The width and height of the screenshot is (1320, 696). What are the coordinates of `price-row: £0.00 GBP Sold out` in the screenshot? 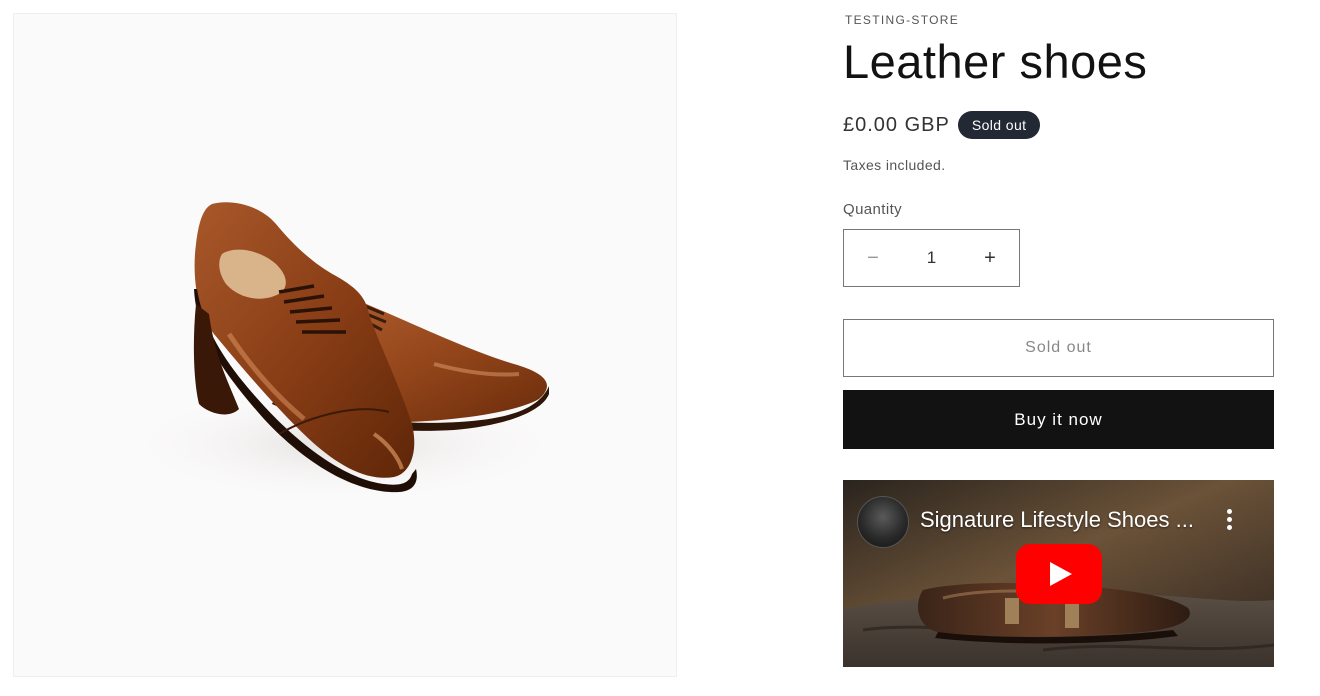 It's located at (942, 125).